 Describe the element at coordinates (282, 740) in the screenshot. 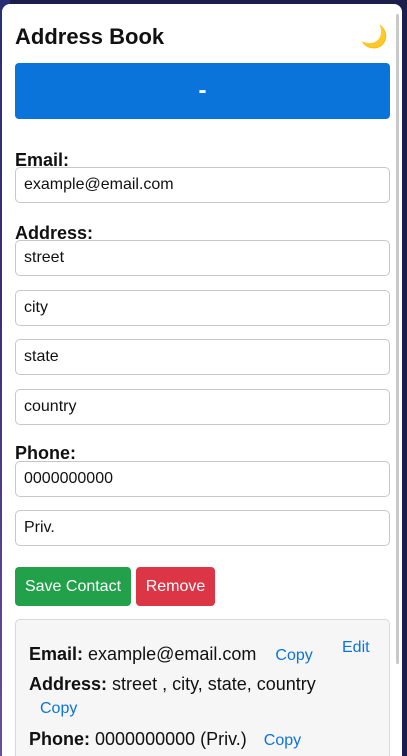

I see `copy-phone-link: Copy` at that location.